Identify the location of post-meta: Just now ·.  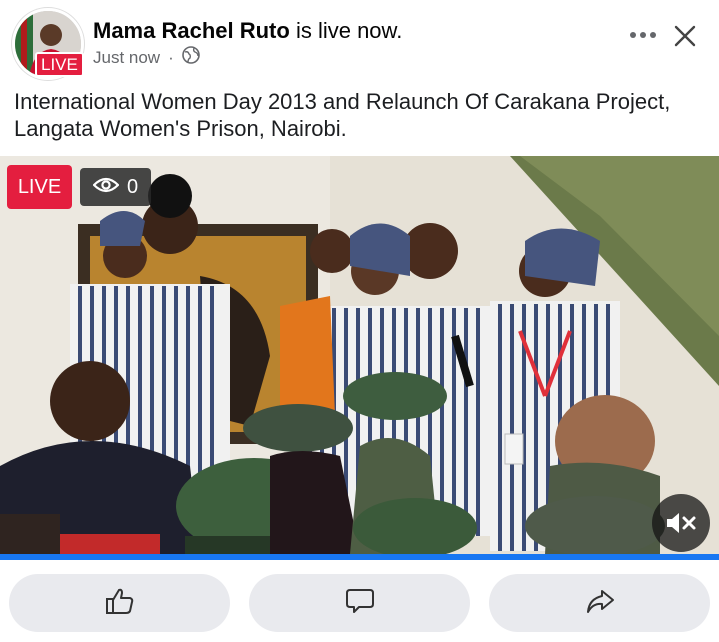
(146, 57).